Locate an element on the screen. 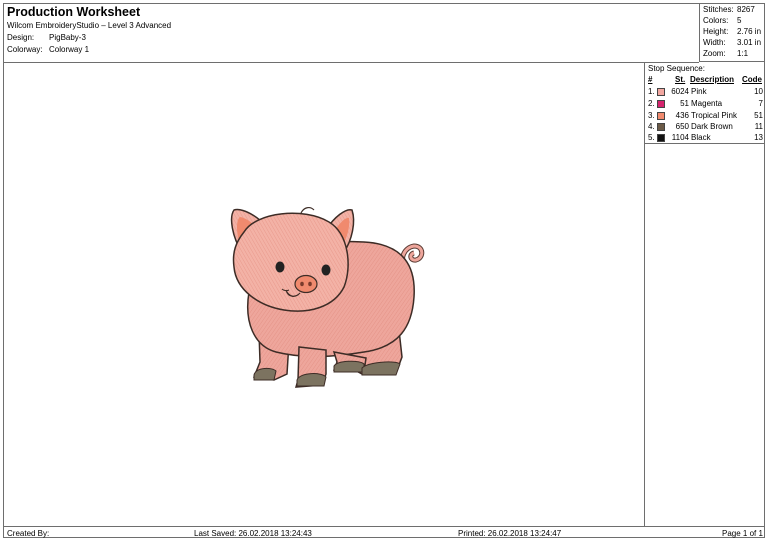 Image resolution: width=768 pixels, height=540 pixels. row-desc: Tropical Pink is located at coordinates (714, 115).